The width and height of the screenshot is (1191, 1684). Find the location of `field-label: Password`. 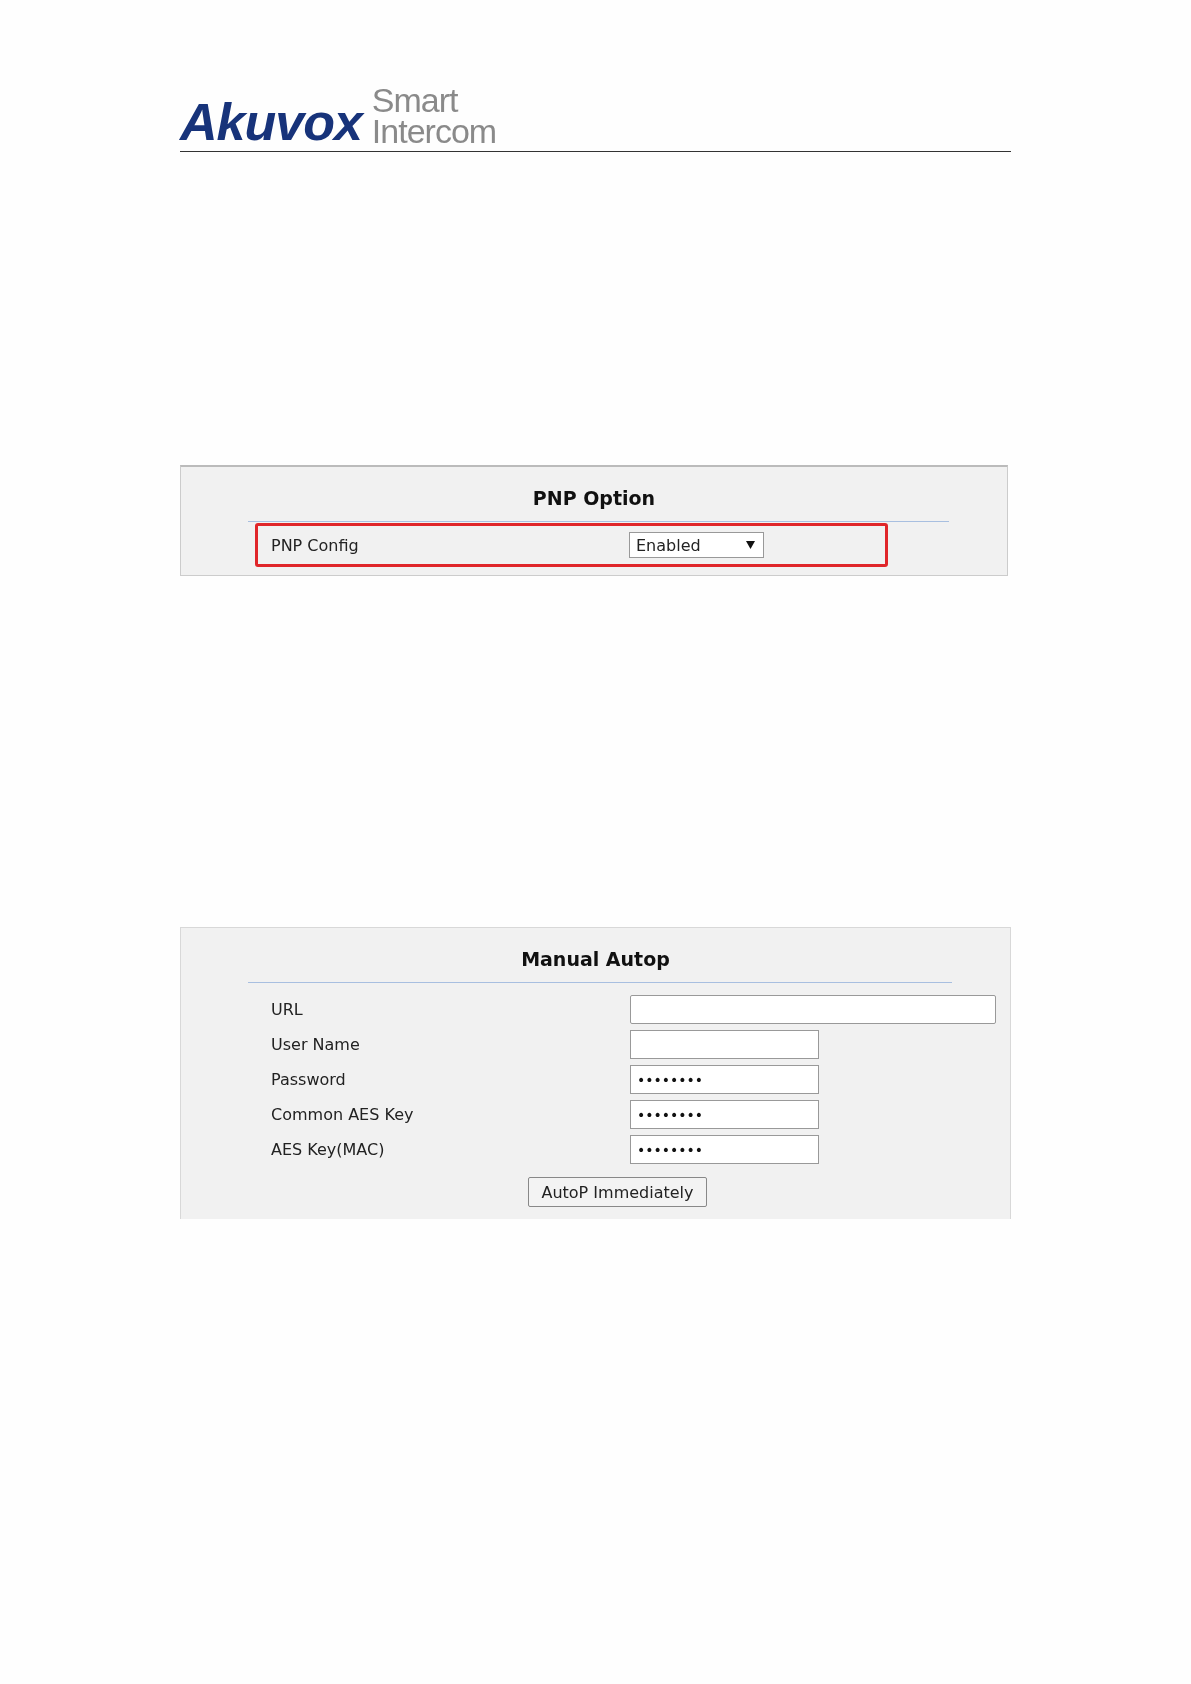

field-label: Password is located at coordinates (308, 1079).